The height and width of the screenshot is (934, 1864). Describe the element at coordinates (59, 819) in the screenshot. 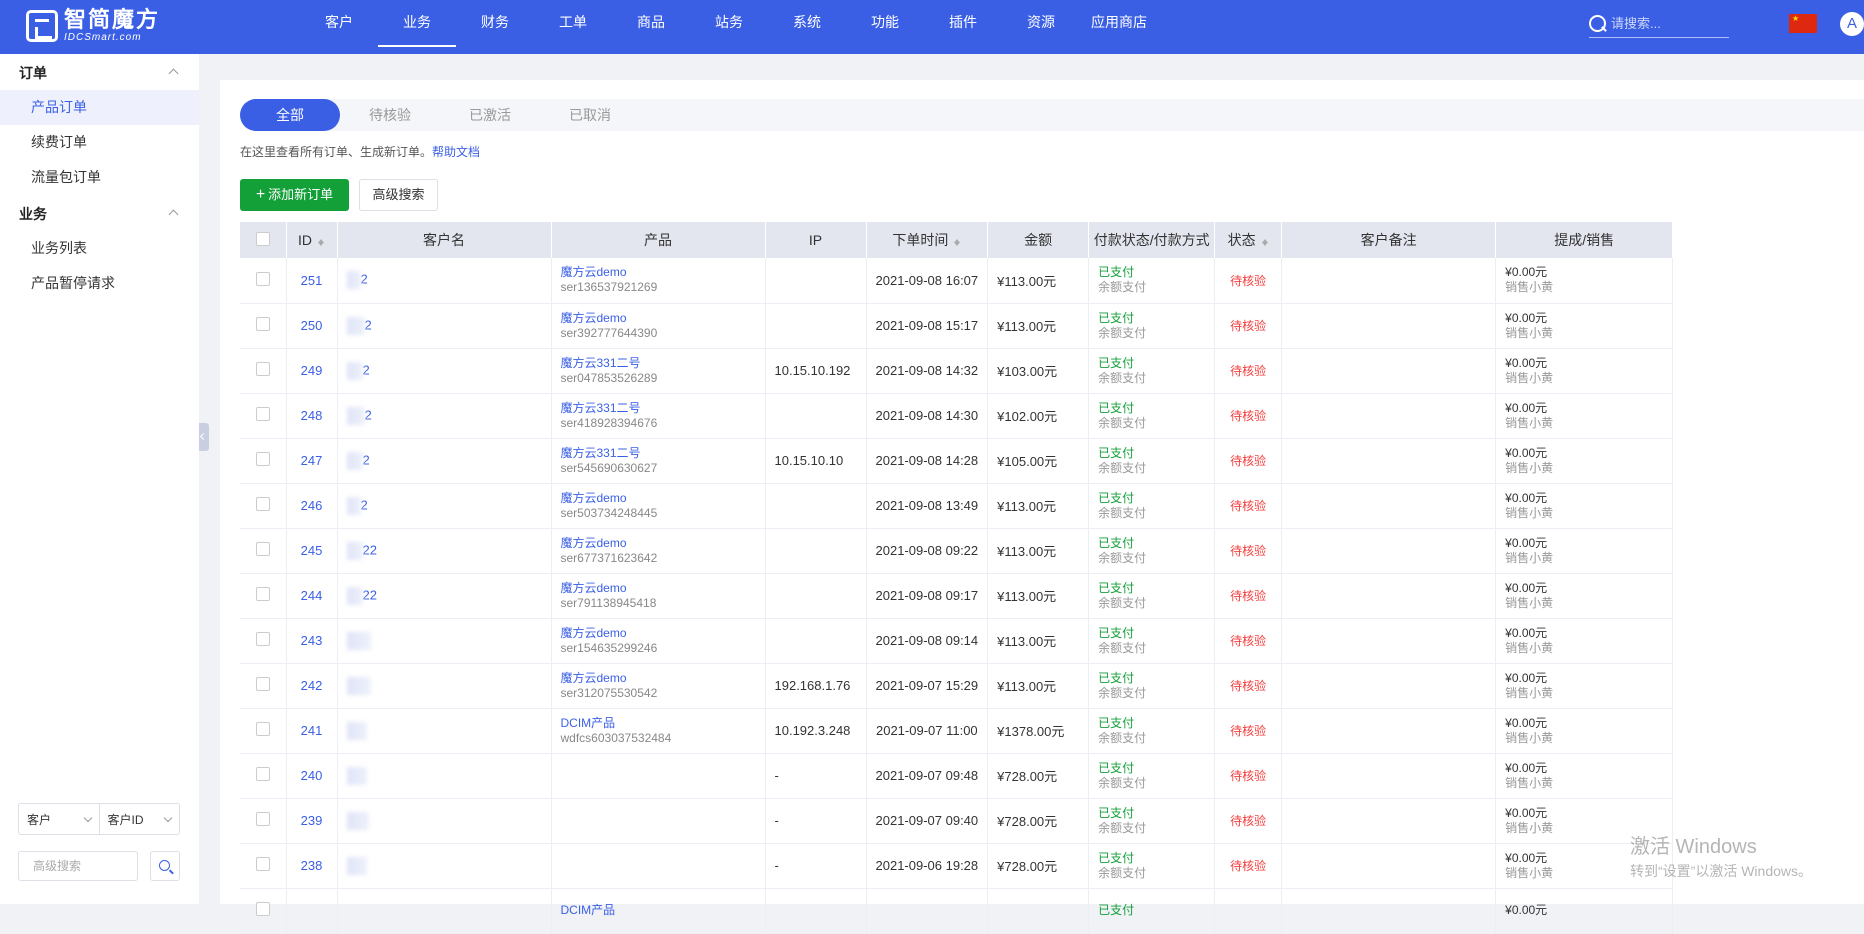

I see `filter-type-select: 客户` at that location.